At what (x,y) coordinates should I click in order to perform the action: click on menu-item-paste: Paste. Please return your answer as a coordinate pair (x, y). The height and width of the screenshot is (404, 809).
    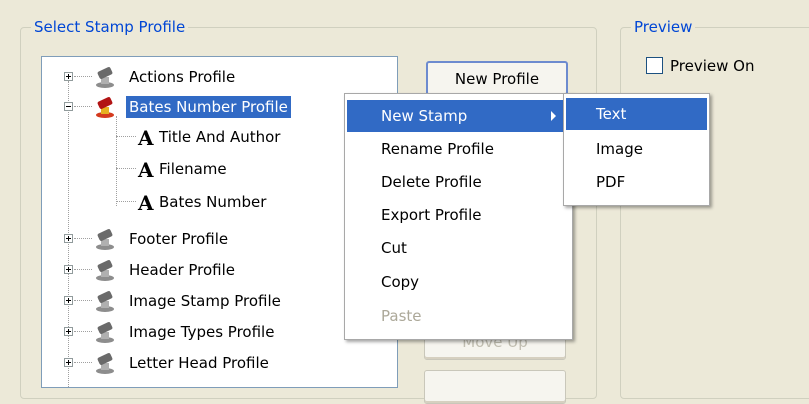
    Looking at the image, I should click on (458, 316).